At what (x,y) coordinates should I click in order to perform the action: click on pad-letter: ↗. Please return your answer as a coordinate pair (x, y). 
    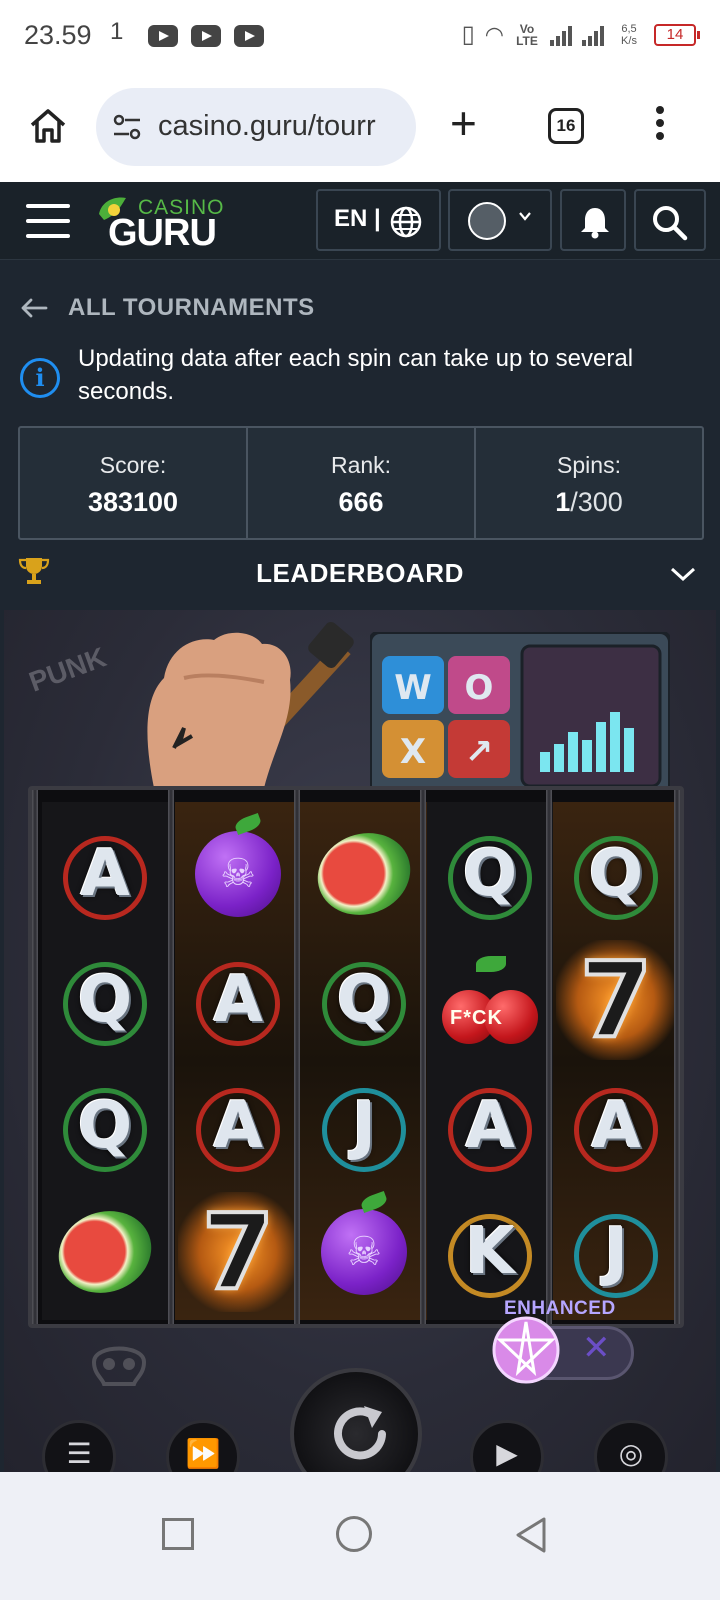
    Looking at the image, I should click on (479, 752).